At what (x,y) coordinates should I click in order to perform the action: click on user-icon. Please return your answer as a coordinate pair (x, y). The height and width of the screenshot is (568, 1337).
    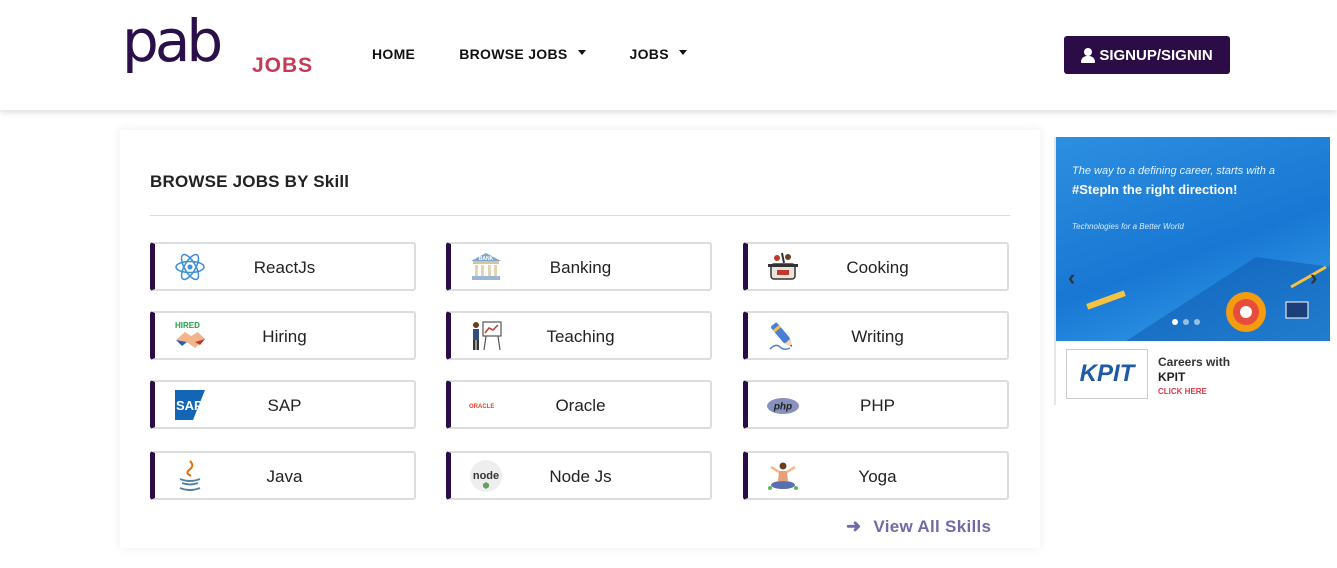
    Looking at the image, I should click on (1088, 55).